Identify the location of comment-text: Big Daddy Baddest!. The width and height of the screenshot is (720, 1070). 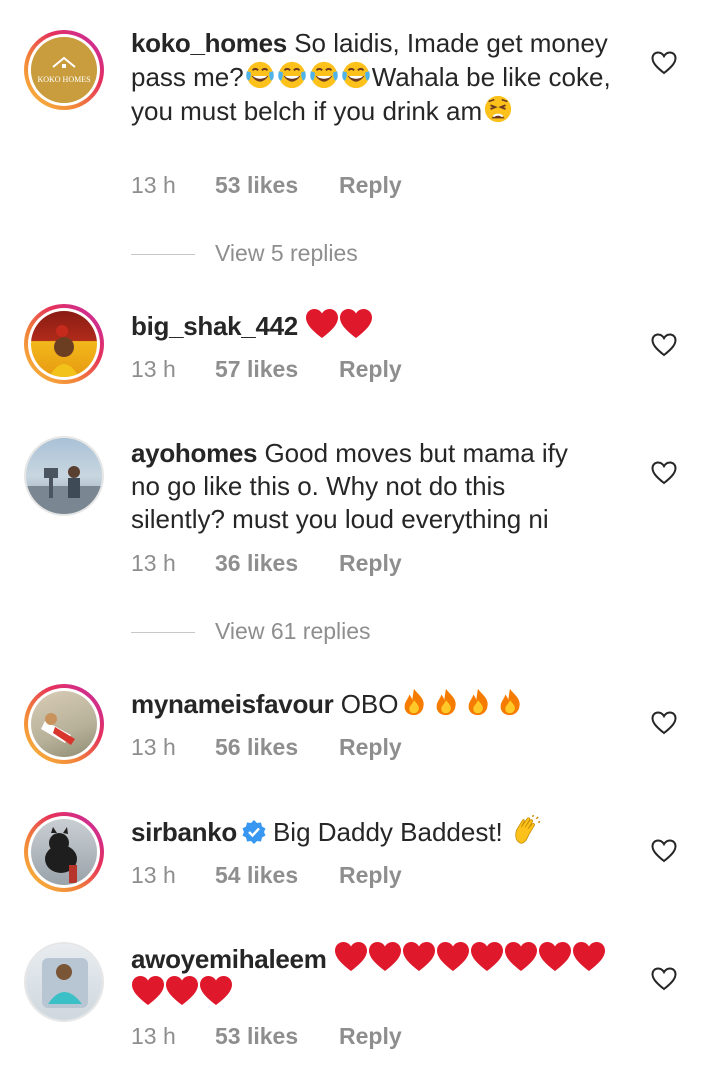
(387, 832).